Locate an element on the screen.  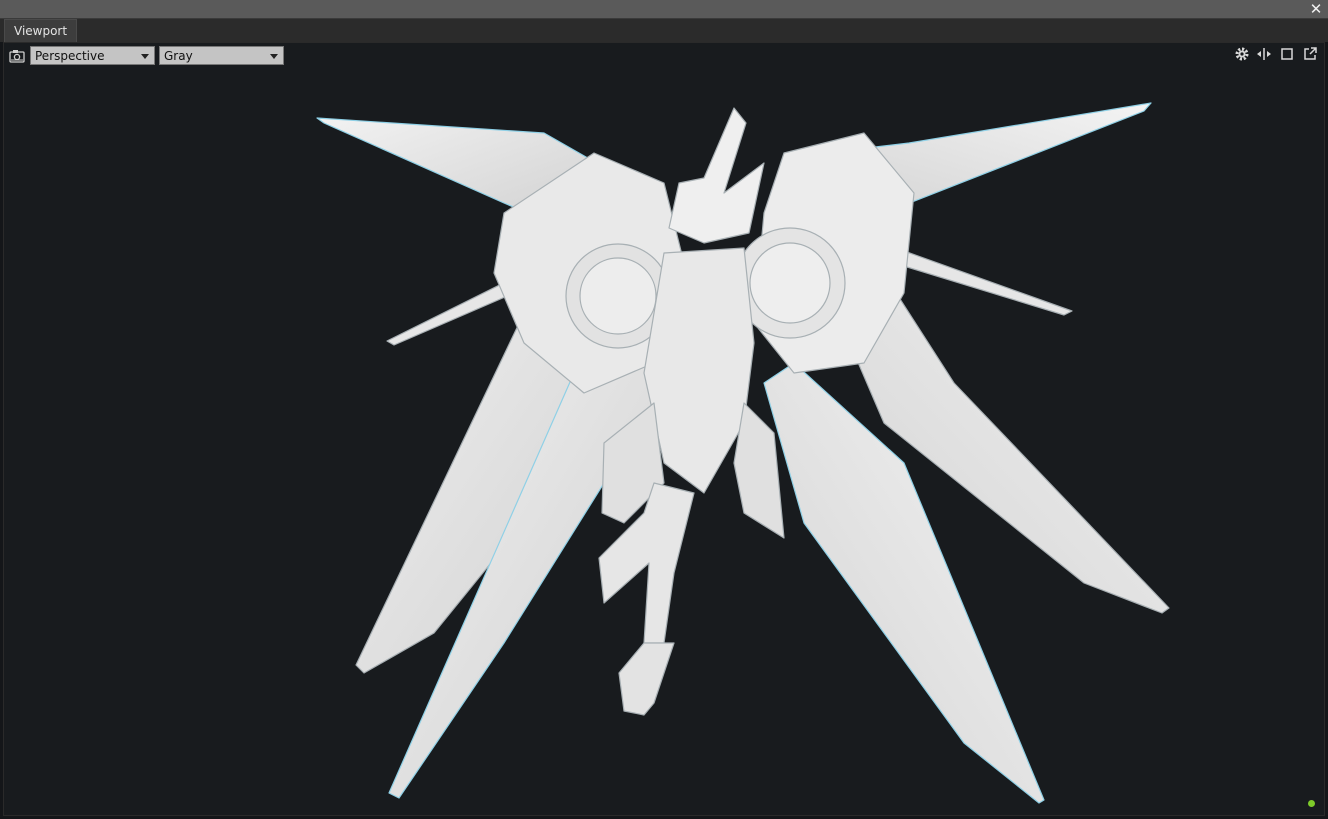
shading-select: Gray is located at coordinates (221, 55).